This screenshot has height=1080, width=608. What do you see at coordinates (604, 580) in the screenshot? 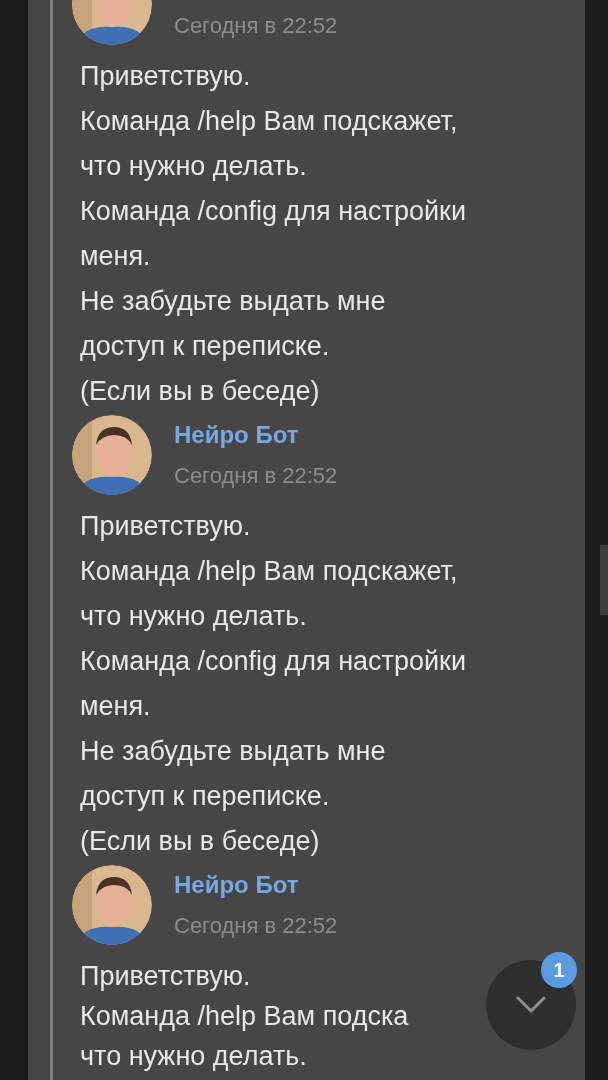
I see `scrollbar-thumb` at bounding box center [604, 580].